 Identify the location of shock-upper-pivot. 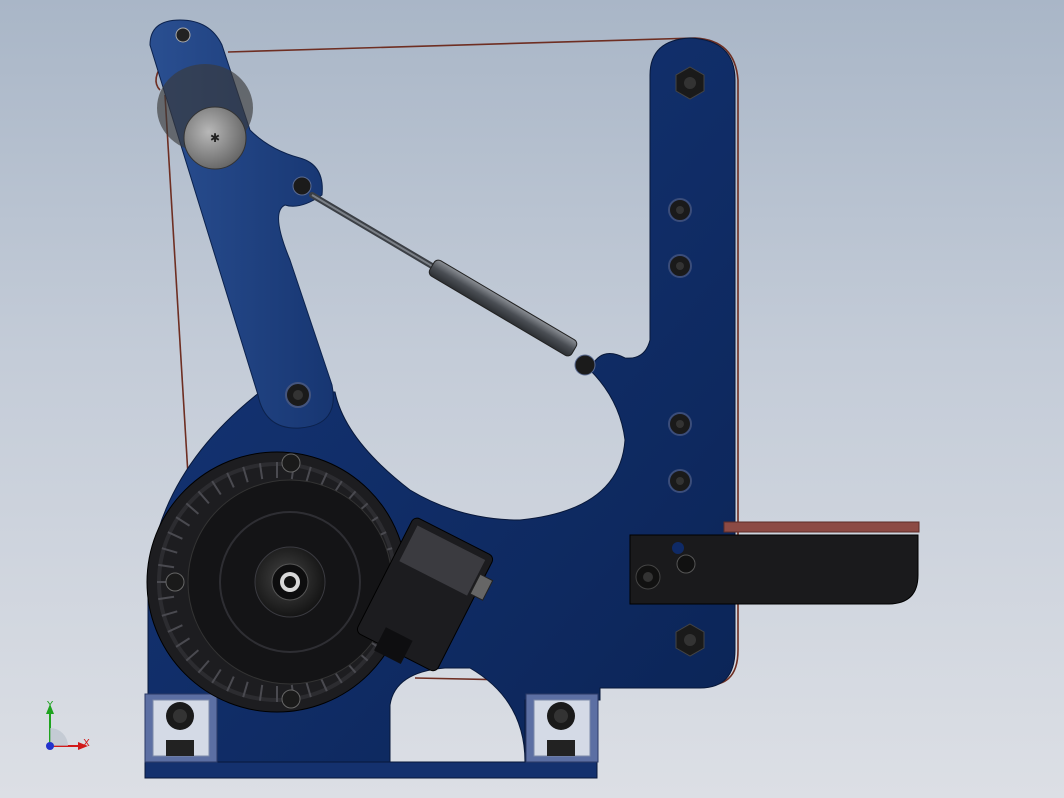
(302, 186).